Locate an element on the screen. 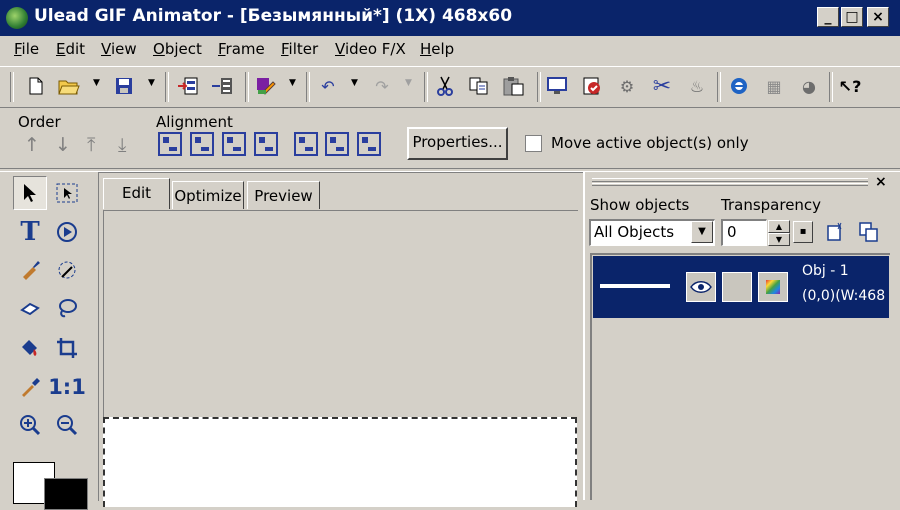  lasso-tool-icon is located at coordinates (67, 308).